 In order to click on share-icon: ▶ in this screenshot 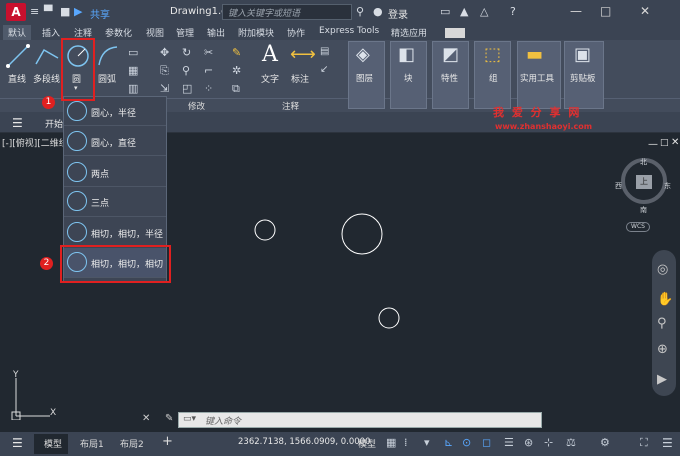, I will do `click(78, 11)`.